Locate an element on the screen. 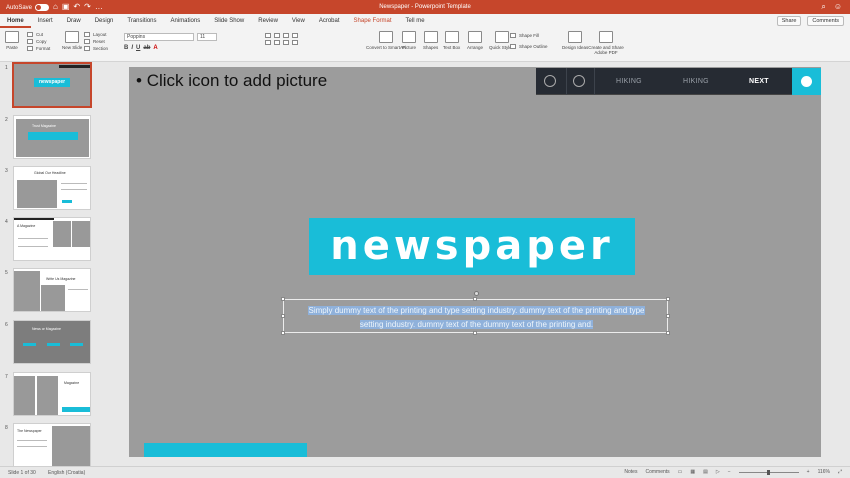 The width and height of the screenshot is (850, 478). thumbnail-row: 6 News or Magazine is located at coordinates (50, 343).